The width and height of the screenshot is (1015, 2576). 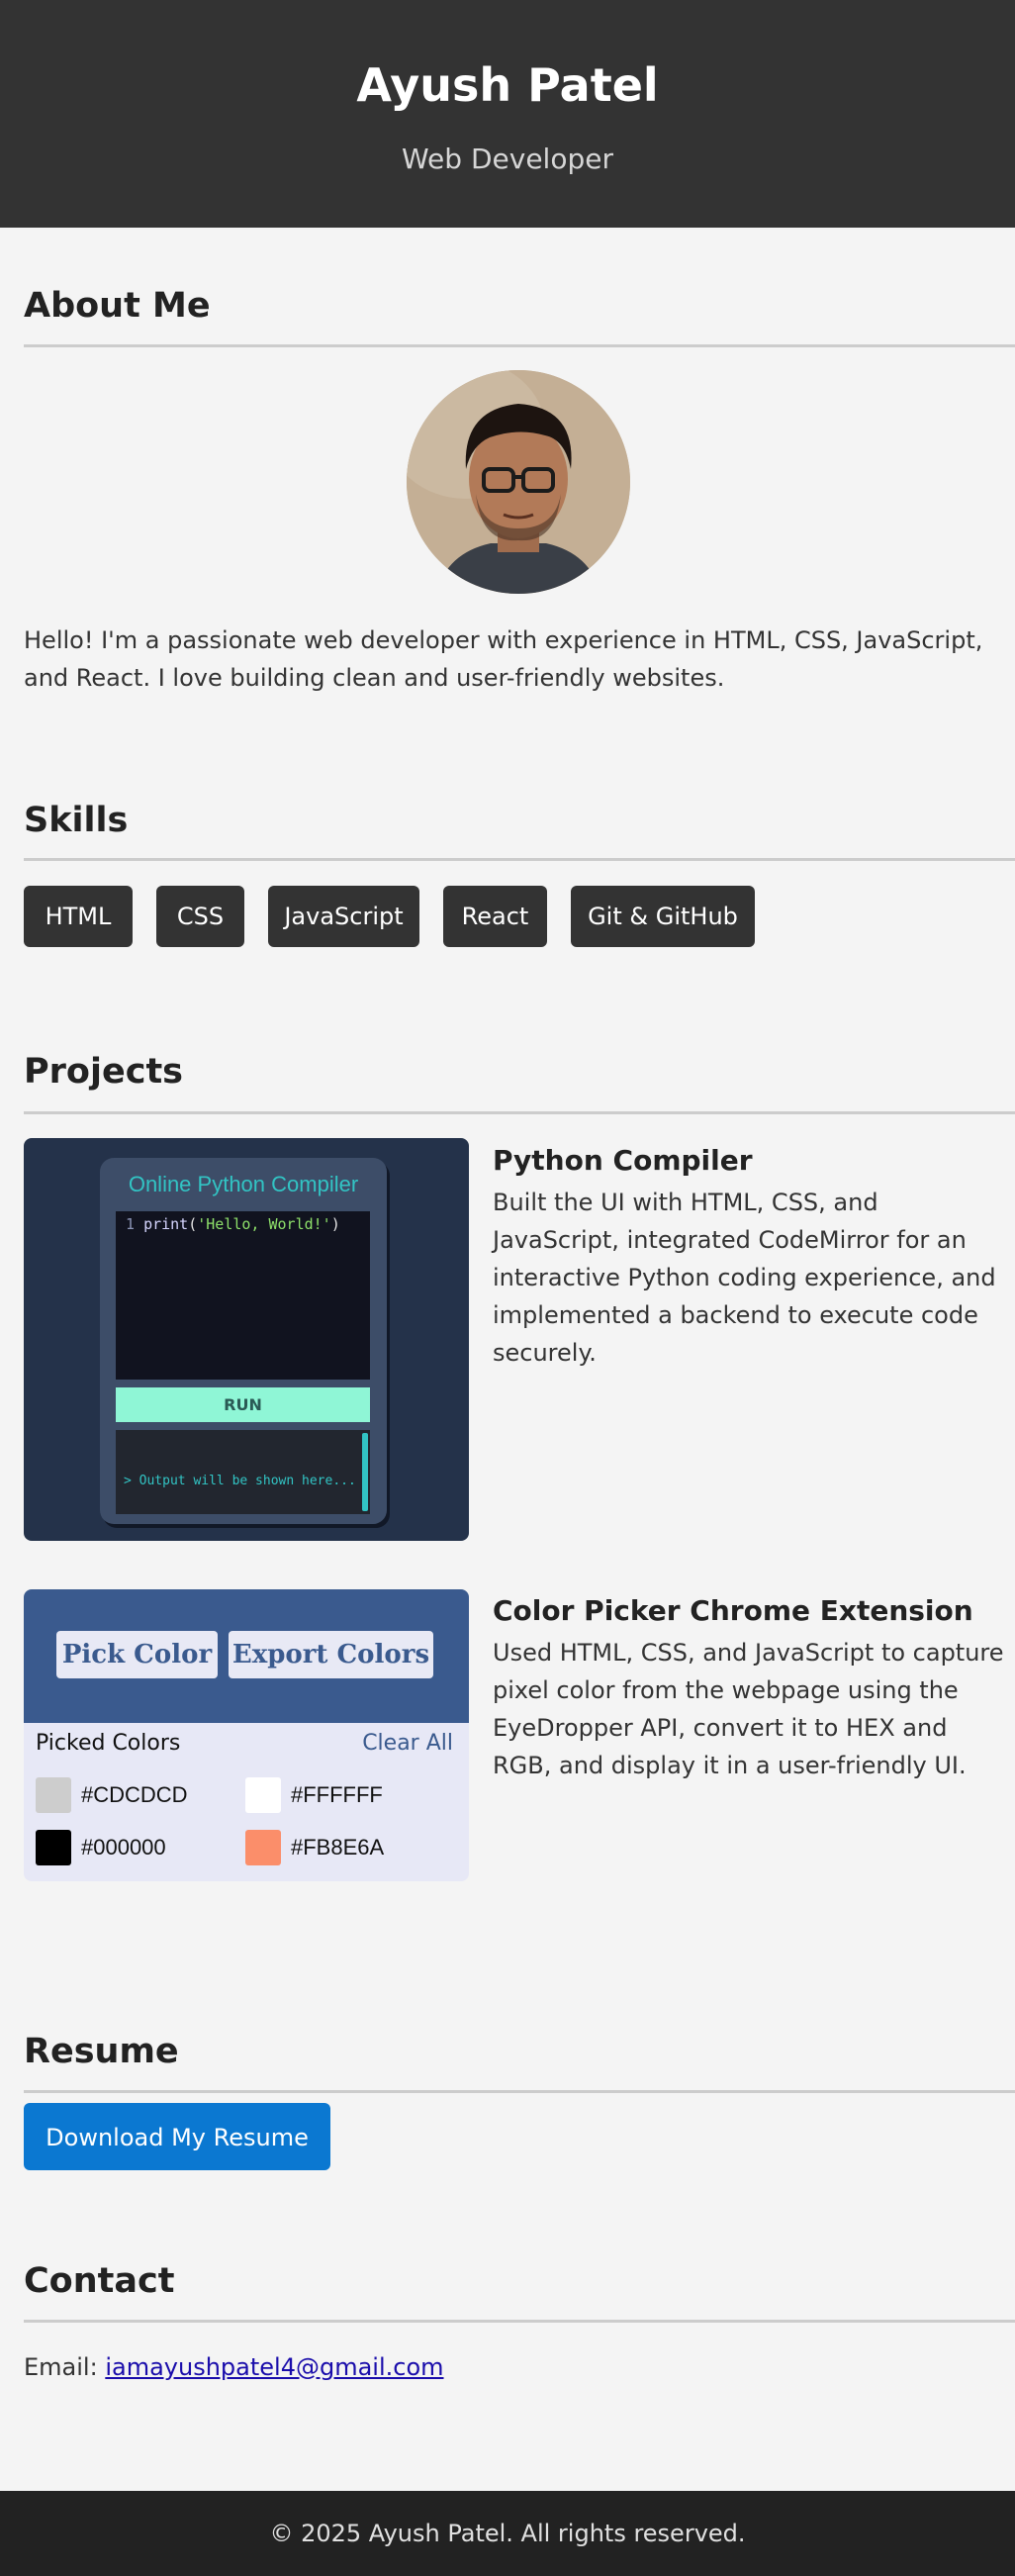 What do you see at coordinates (118, 306) in the screenshot?
I see `about-heading: About Me` at bounding box center [118, 306].